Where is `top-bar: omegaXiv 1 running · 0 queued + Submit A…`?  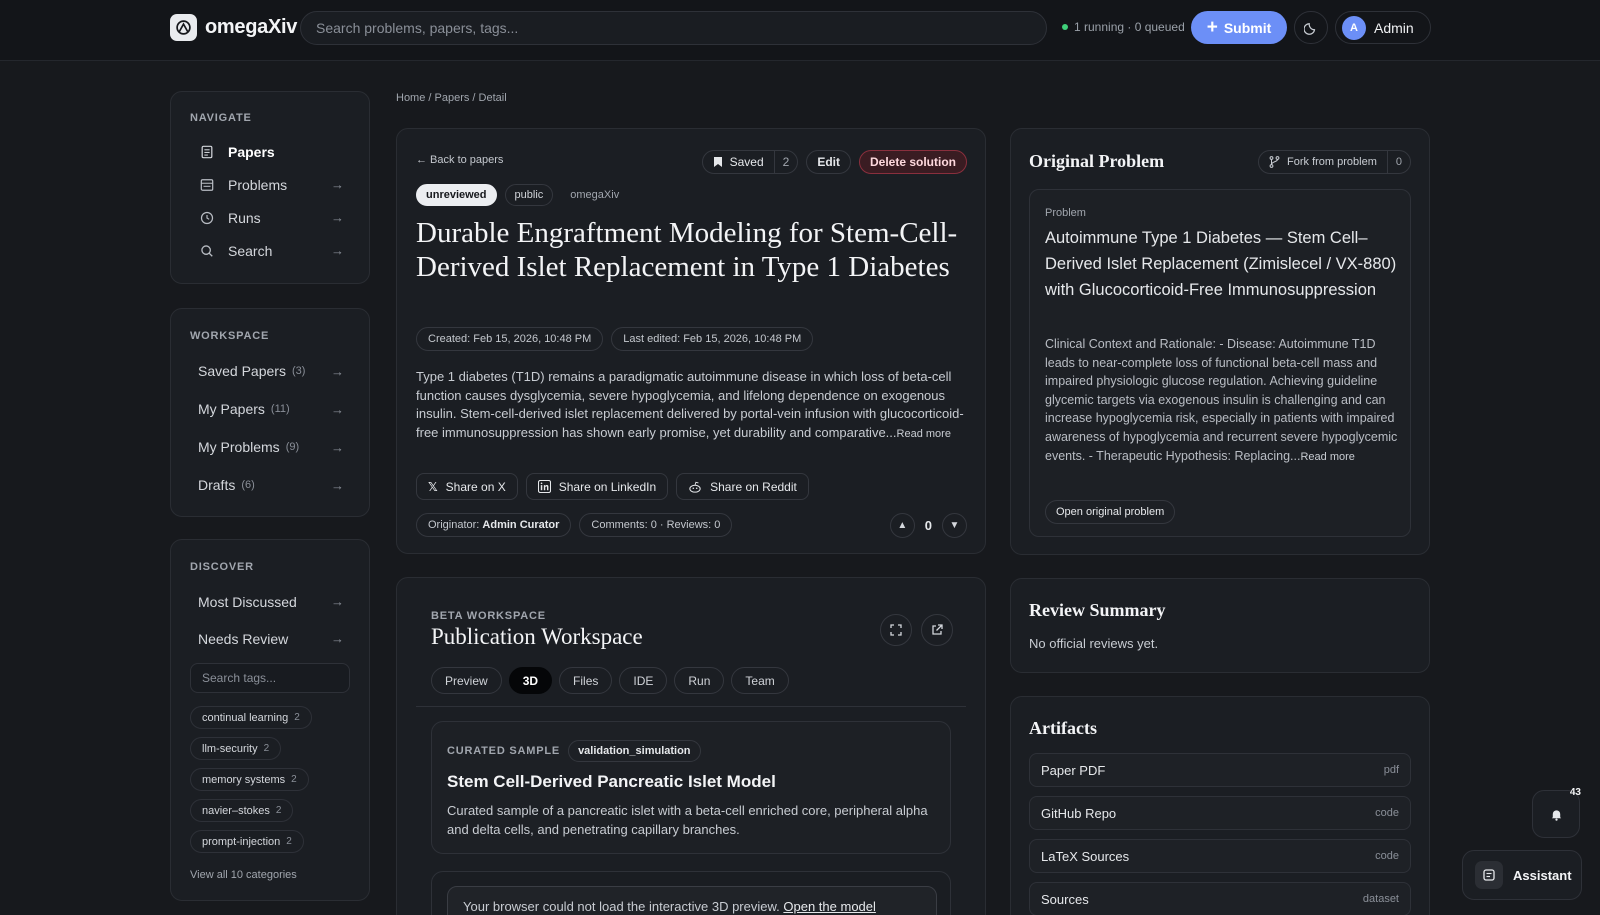
top-bar: omegaXiv 1 running · 0 queued + Submit A… is located at coordinates (800, 30).